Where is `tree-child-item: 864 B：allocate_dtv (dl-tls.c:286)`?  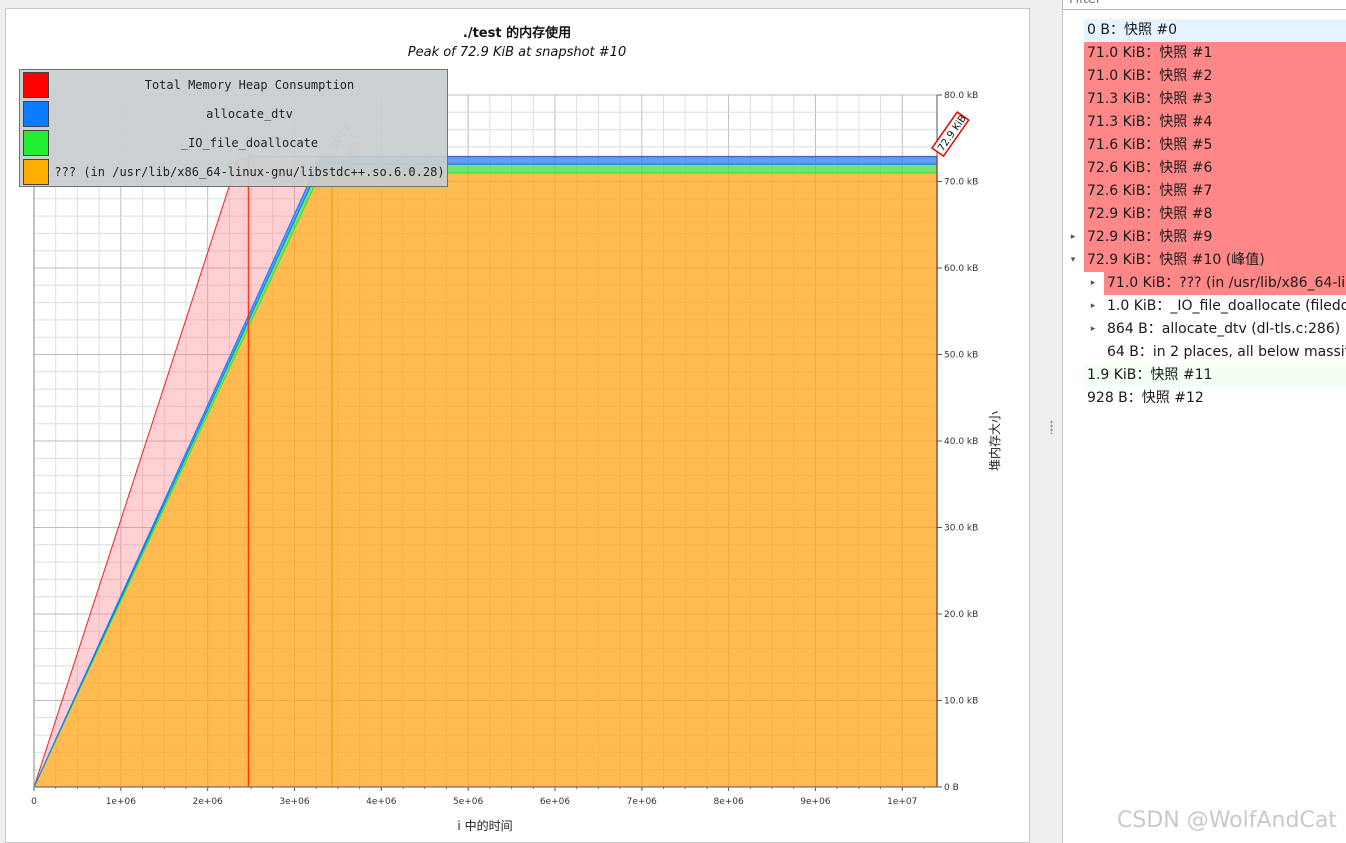 tree-child-item: 864 B：allocate_dtv (dl-tls.c:286) is located at coordinates (1225, 329).